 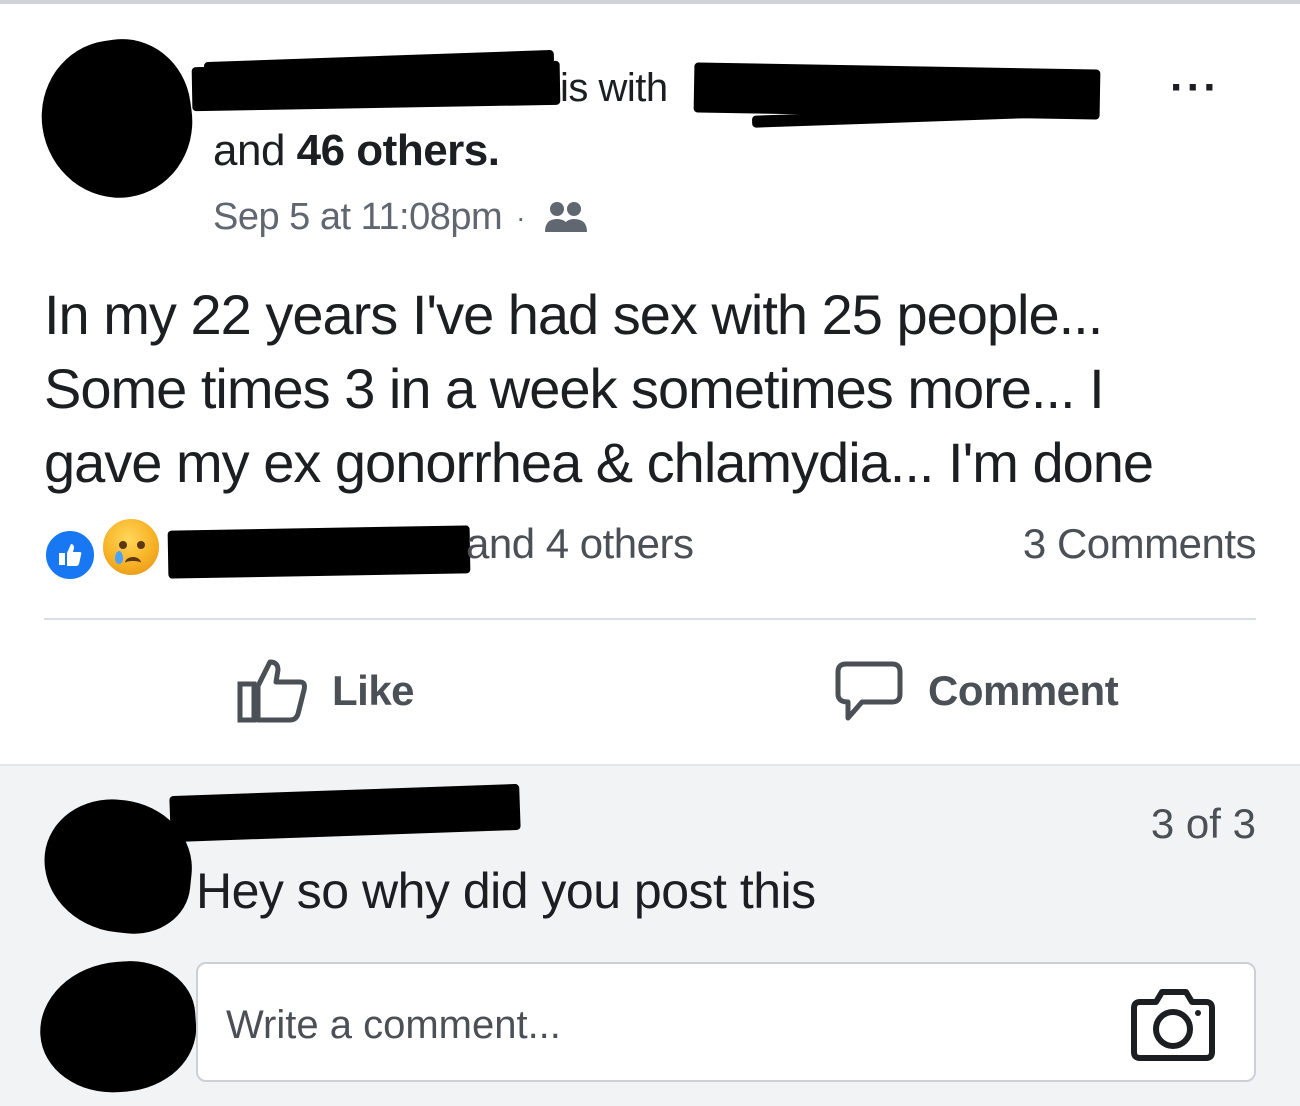 I want to click on sad-reaction-icon, so click(x=131, y=547).